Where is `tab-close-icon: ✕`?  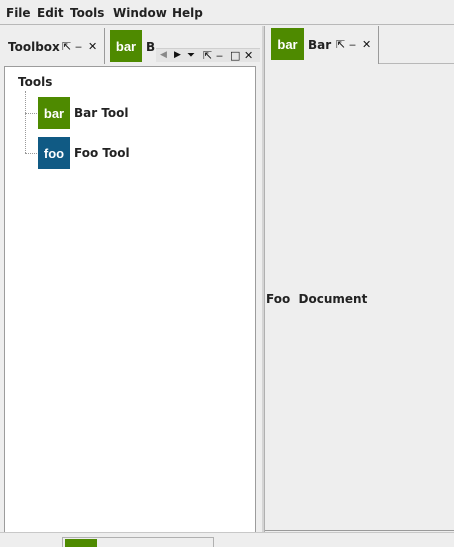
tab-close-icon: ✕ is located at coordinates (248, 55).